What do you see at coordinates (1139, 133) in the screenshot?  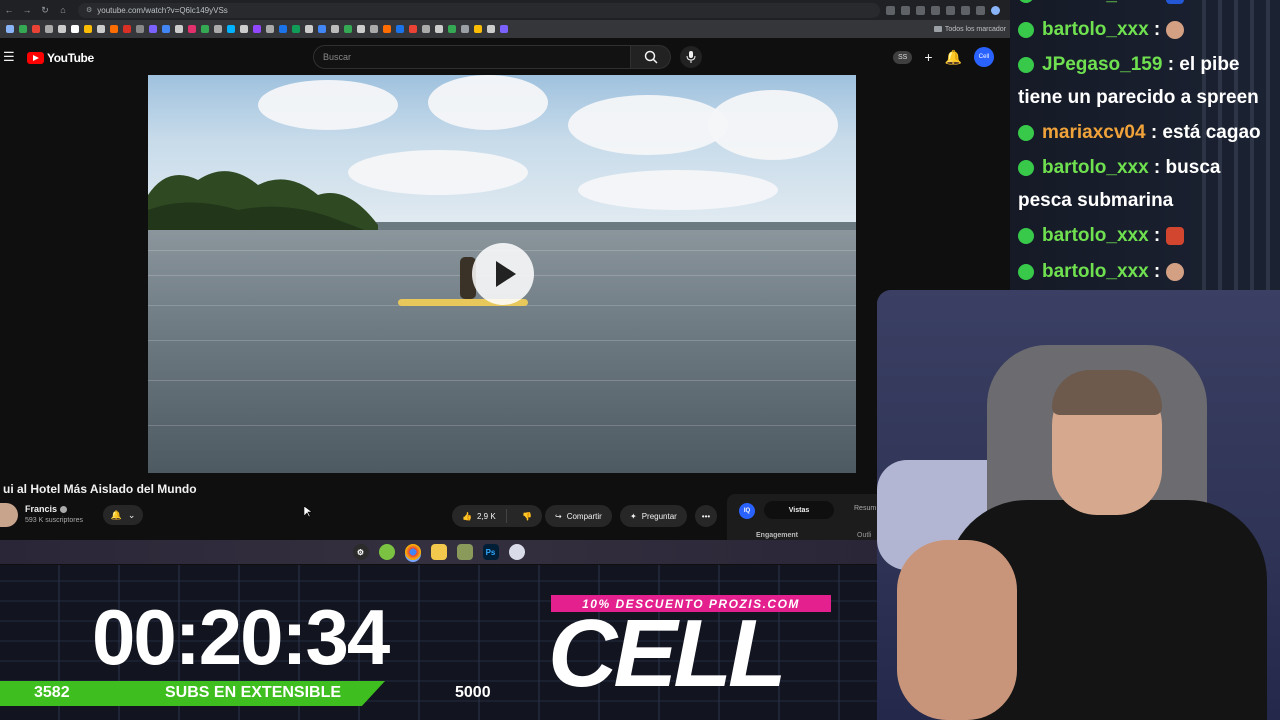 I see `chat-message: mariaxcv04 : está cagao` at bounding box center [1139, 133].